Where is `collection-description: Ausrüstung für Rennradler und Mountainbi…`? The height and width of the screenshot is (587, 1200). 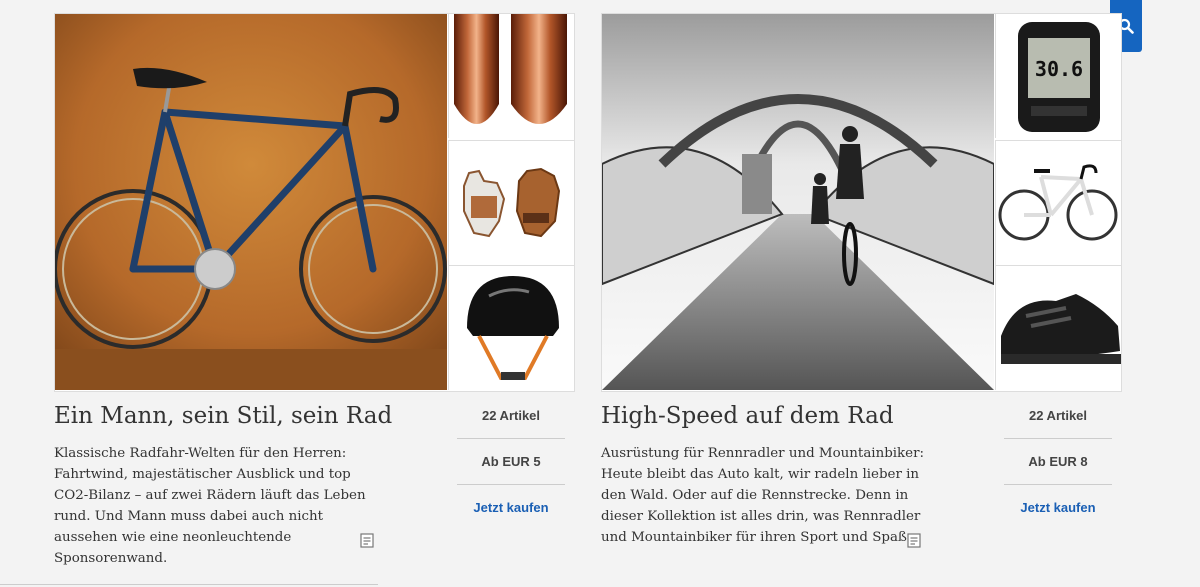 collection-description: Ausrüstung für Rennradler und Mountainbi… is located at coordinates (763, 495).